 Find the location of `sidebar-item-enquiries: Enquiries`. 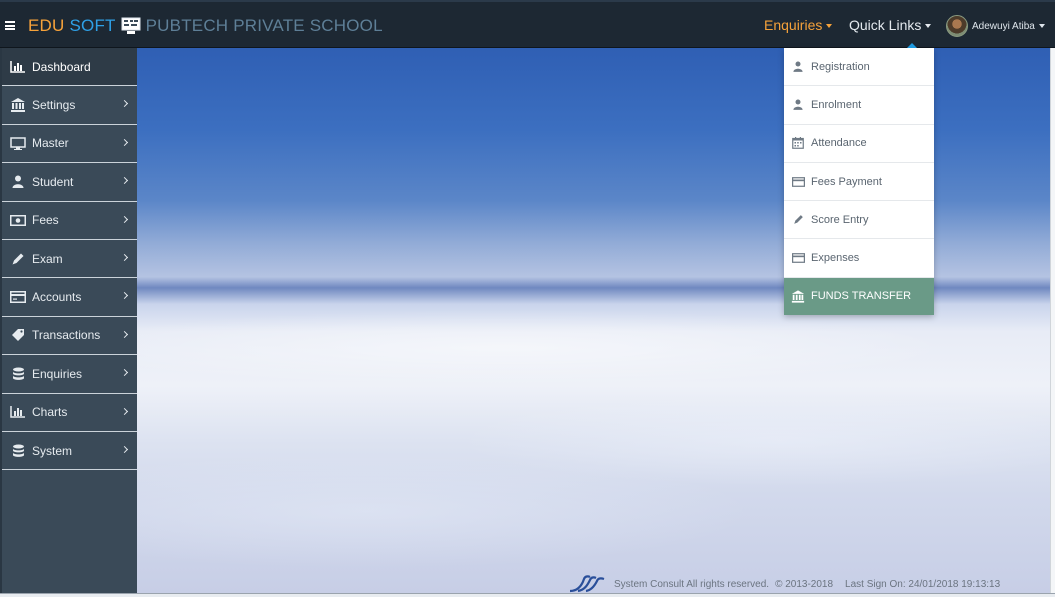

sidebar-item-enquiries: Enquiries is located at coordinates (69, 374).